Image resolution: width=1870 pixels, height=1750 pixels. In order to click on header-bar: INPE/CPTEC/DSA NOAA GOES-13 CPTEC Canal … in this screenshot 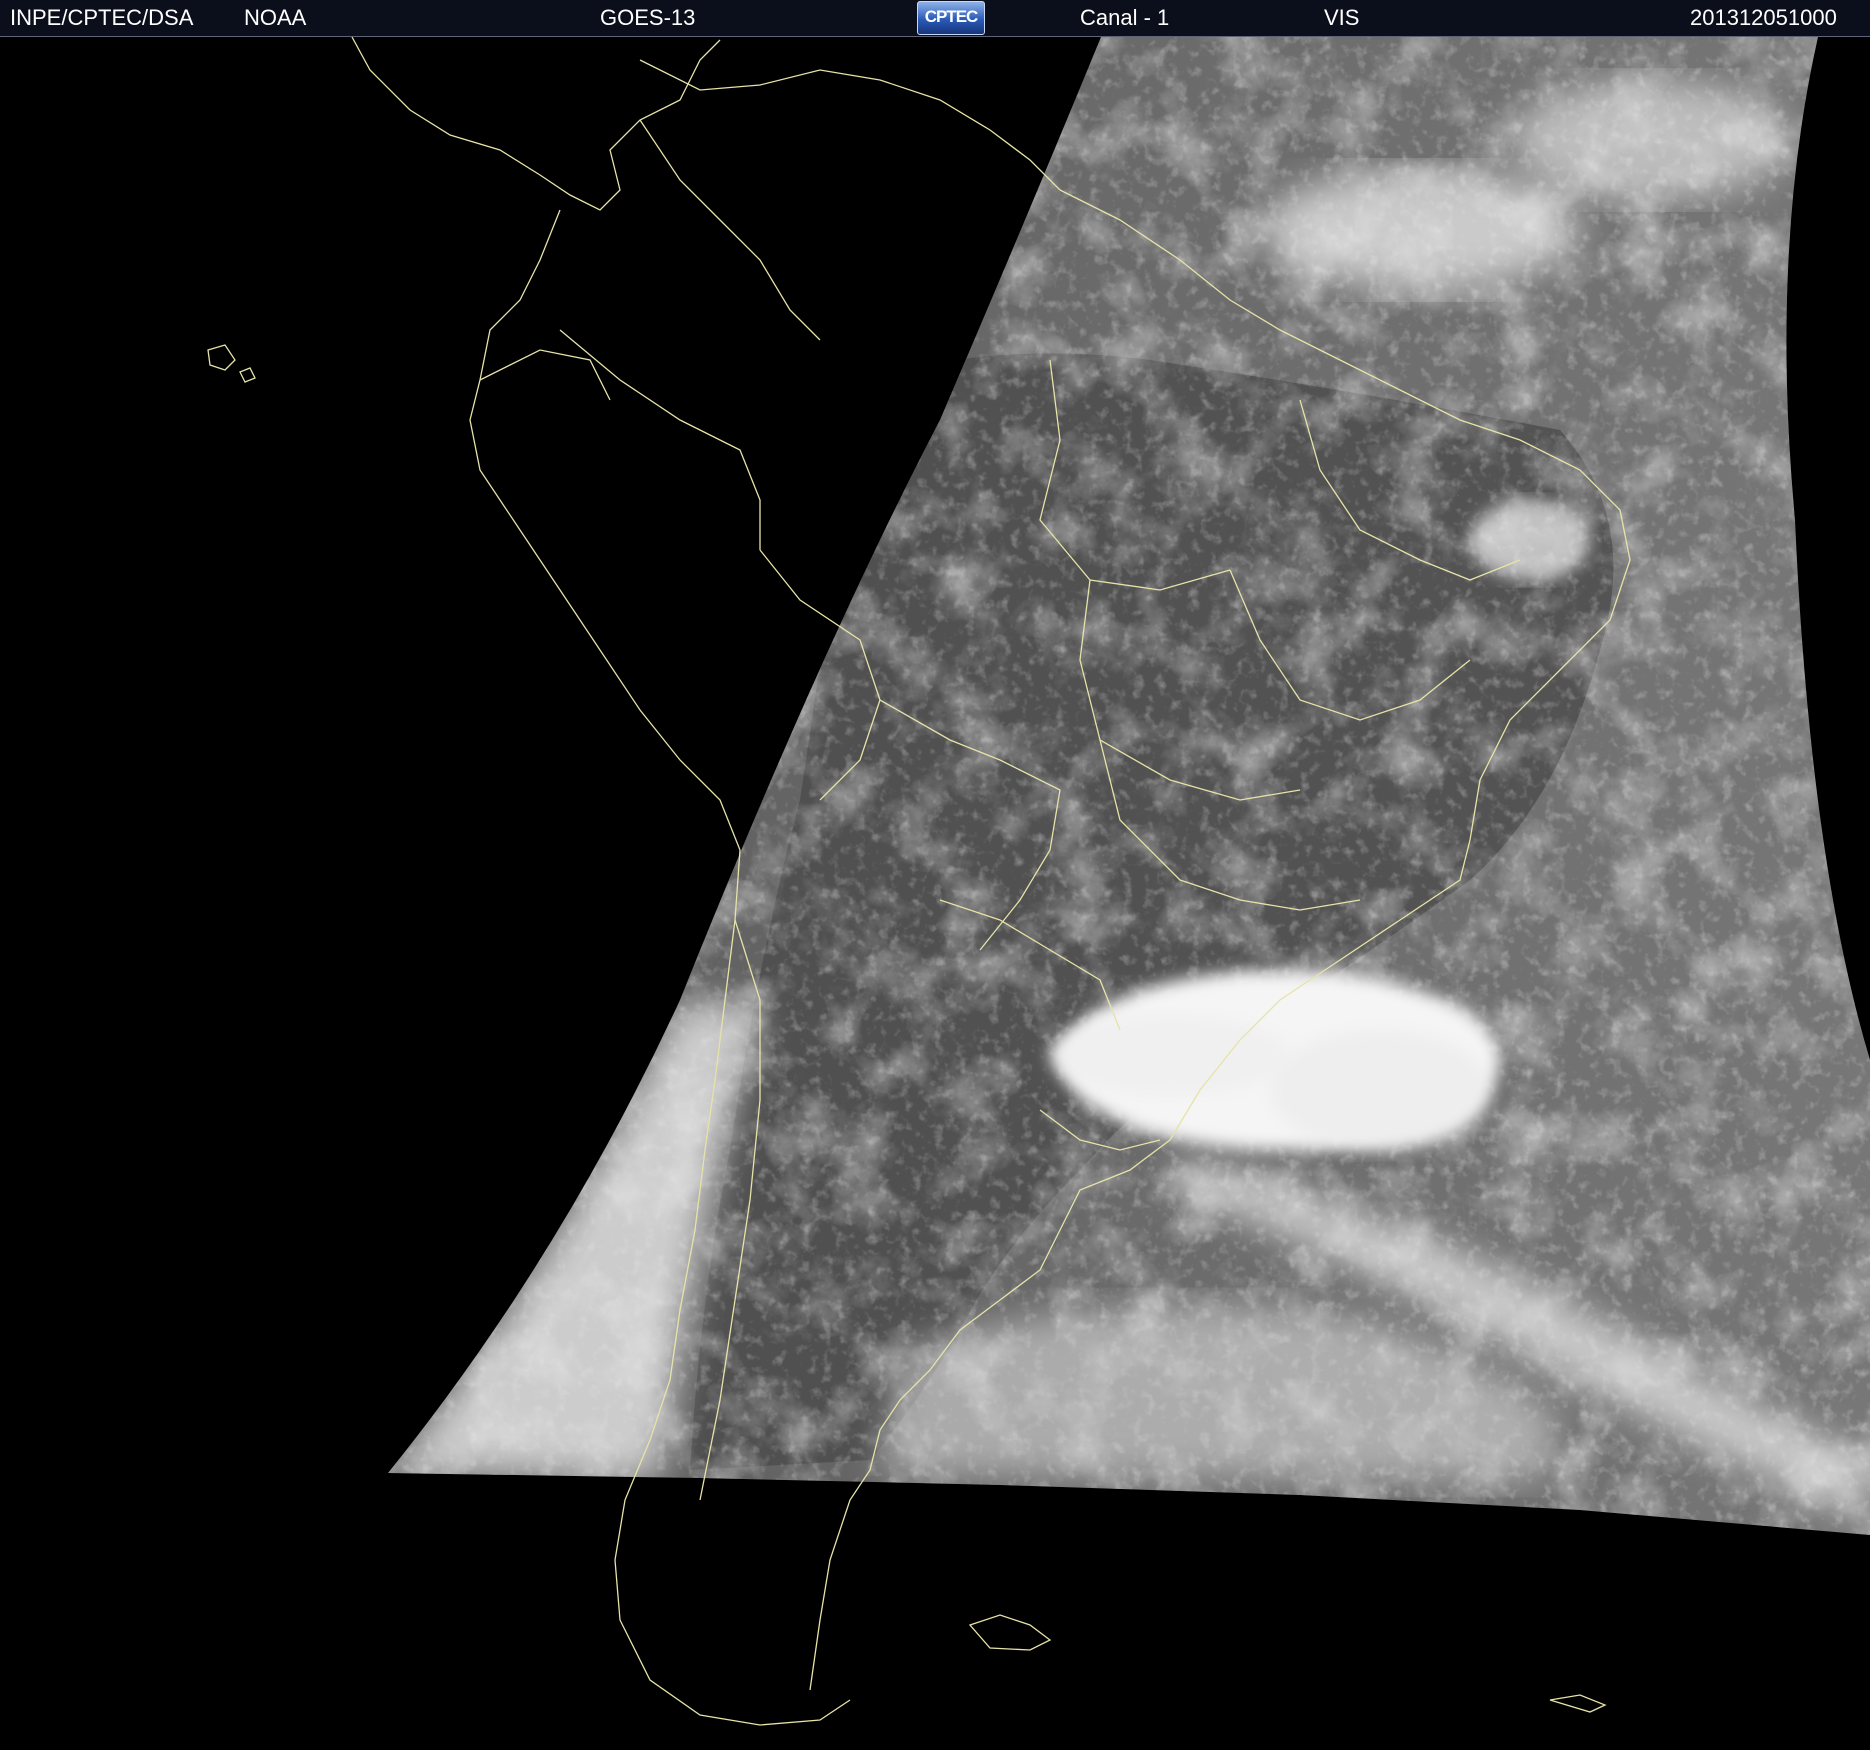, I will do `click(935, 18)`.